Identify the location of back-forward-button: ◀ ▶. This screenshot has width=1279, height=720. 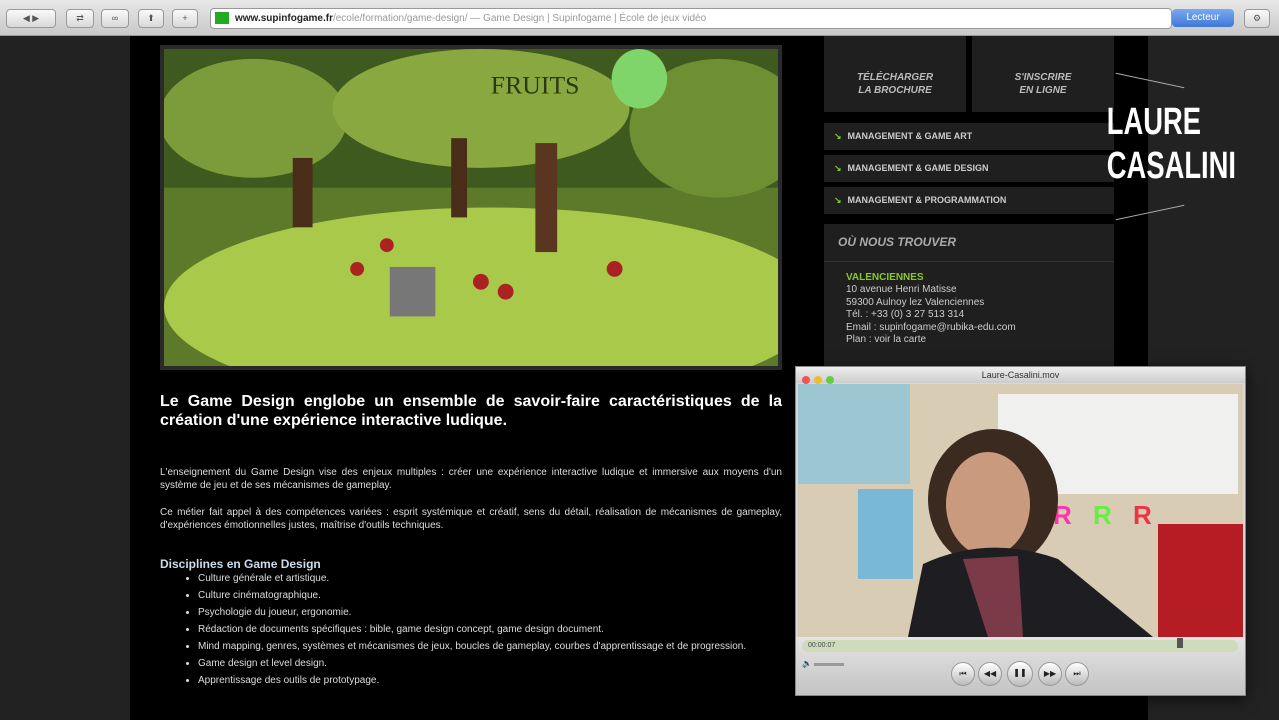
(31, 18).